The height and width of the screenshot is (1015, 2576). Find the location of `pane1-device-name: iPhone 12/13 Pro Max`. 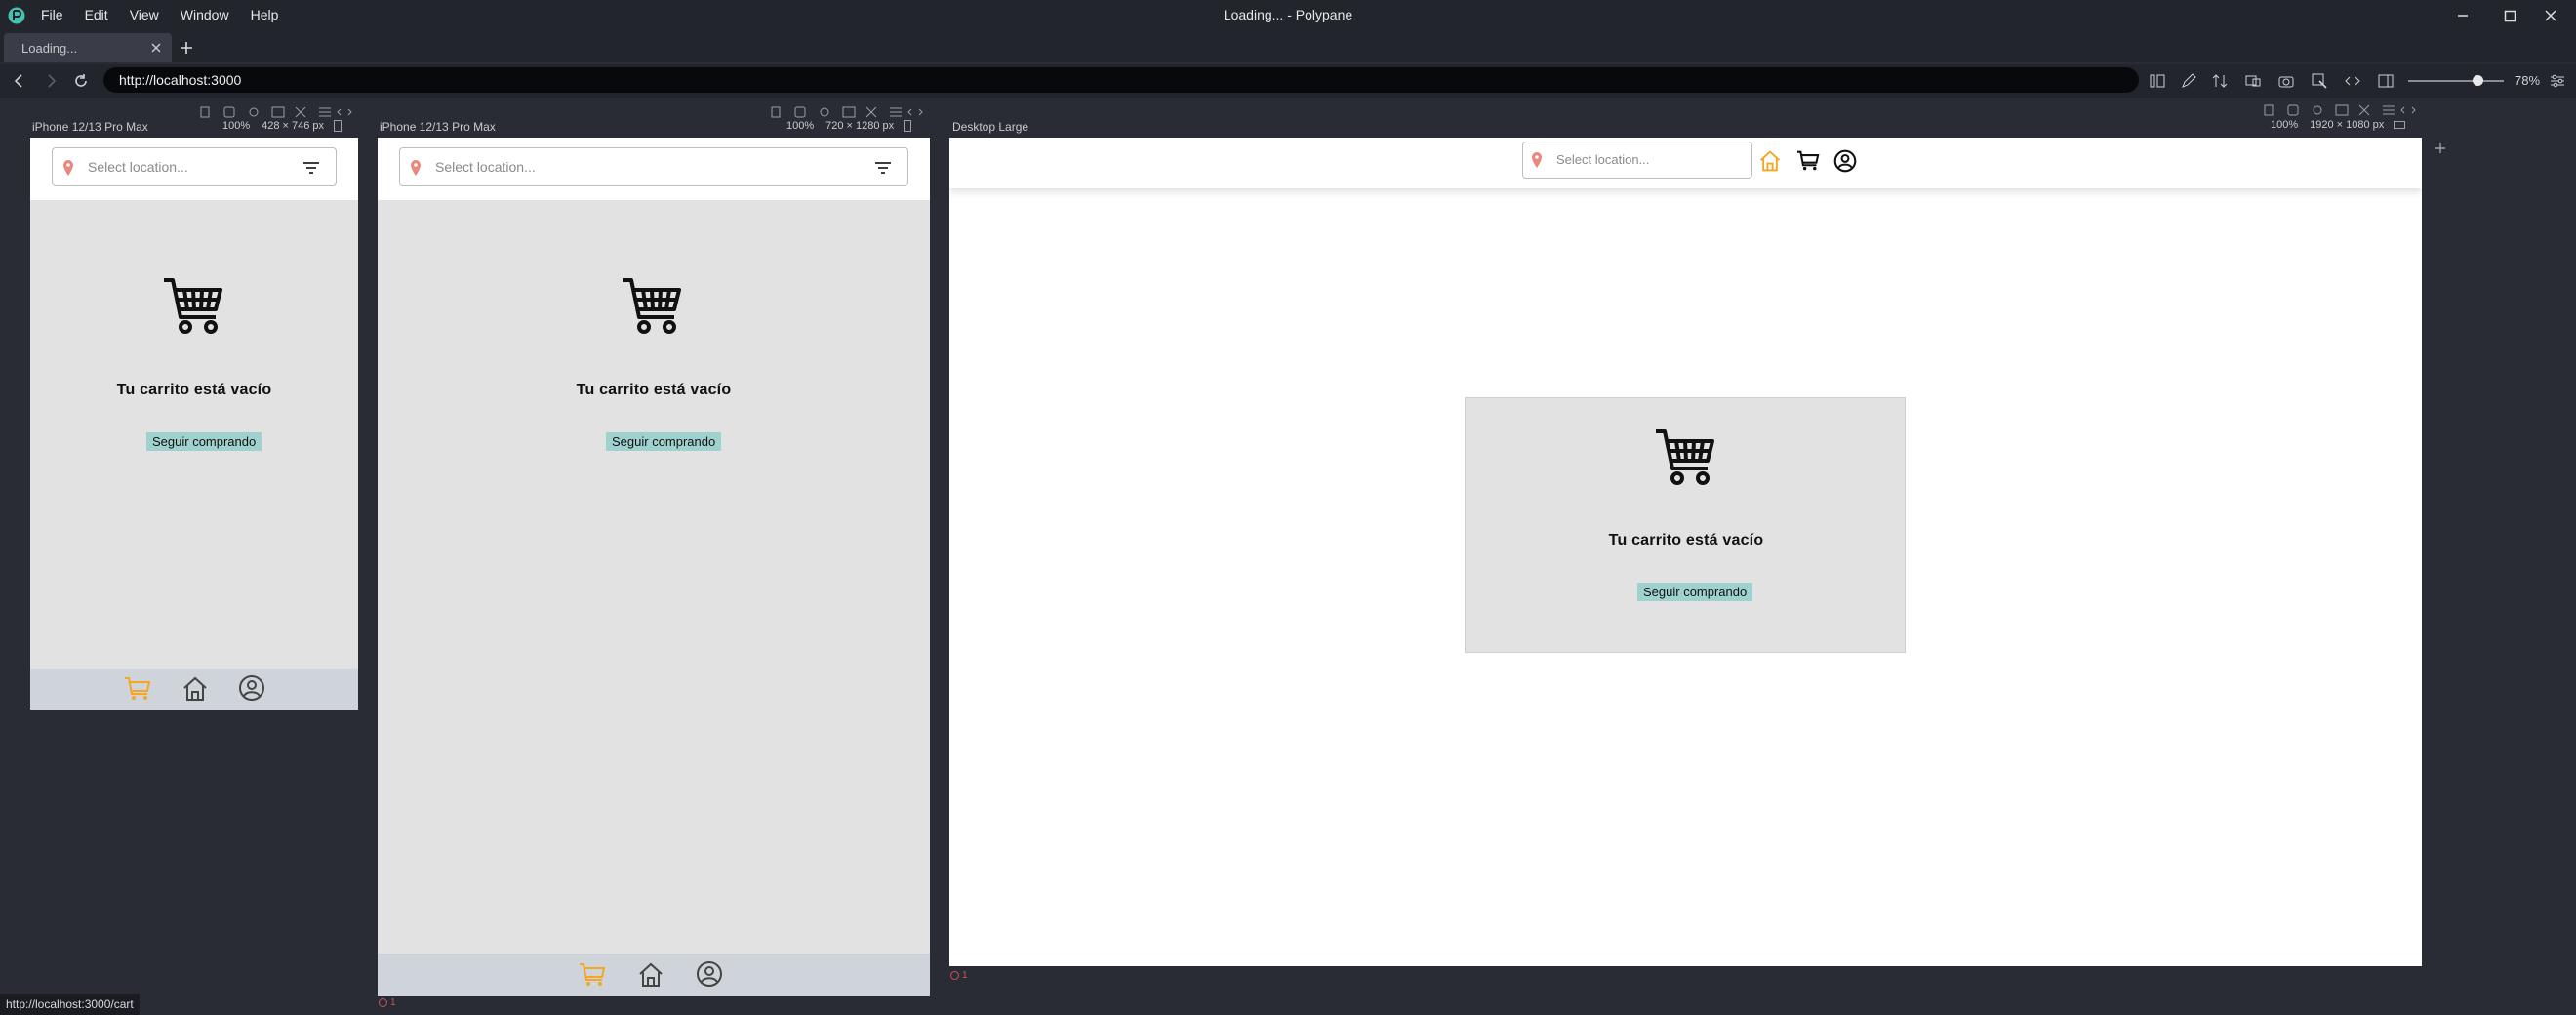

pane1-device-name: iPhone 12/13 Pro Max is located at coordinates (90, 127).